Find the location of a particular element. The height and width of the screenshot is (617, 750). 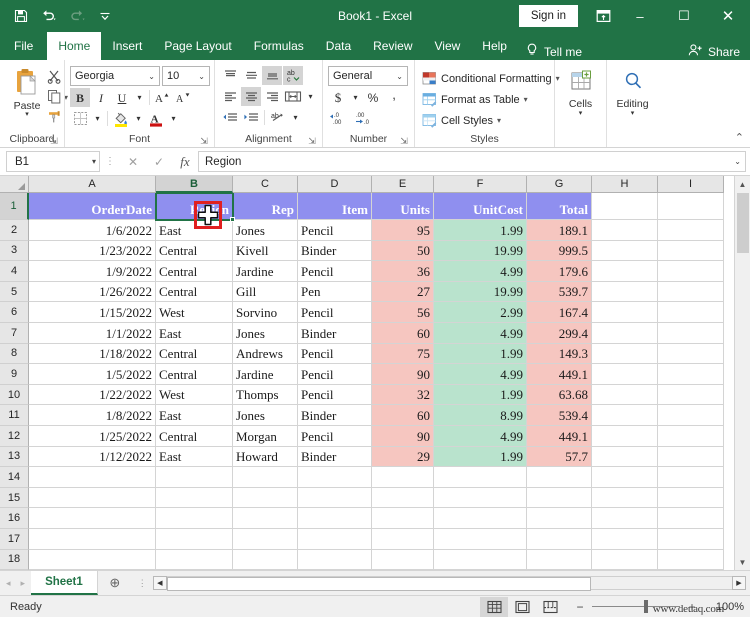

row-header-1: 1 is located at coordinates (14, 206).